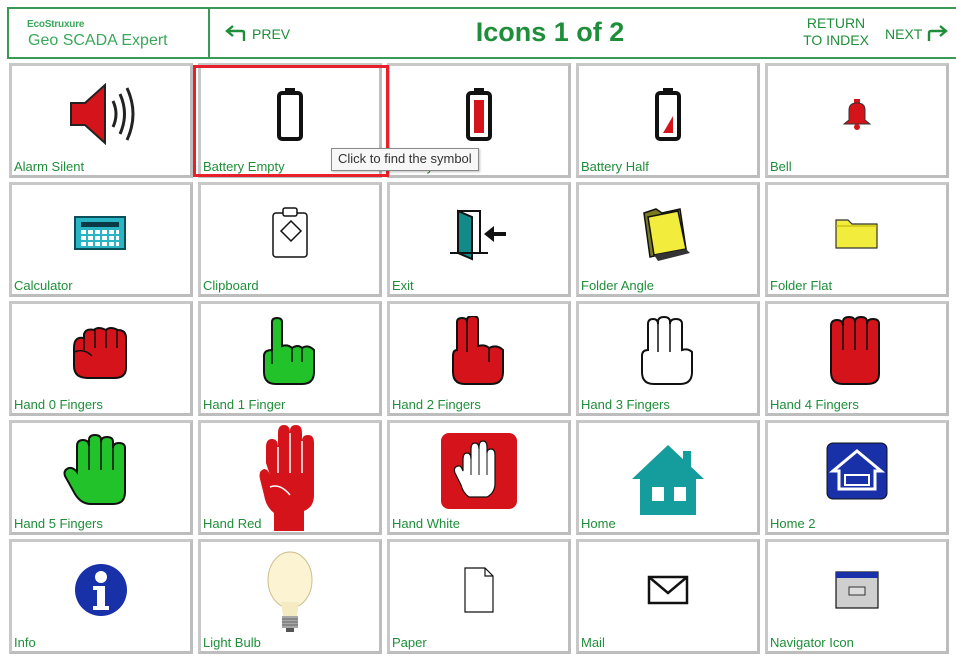 This screenshot has width=956, height=659. I want to click on icon-label: Folder Flat, so click(801, 285).